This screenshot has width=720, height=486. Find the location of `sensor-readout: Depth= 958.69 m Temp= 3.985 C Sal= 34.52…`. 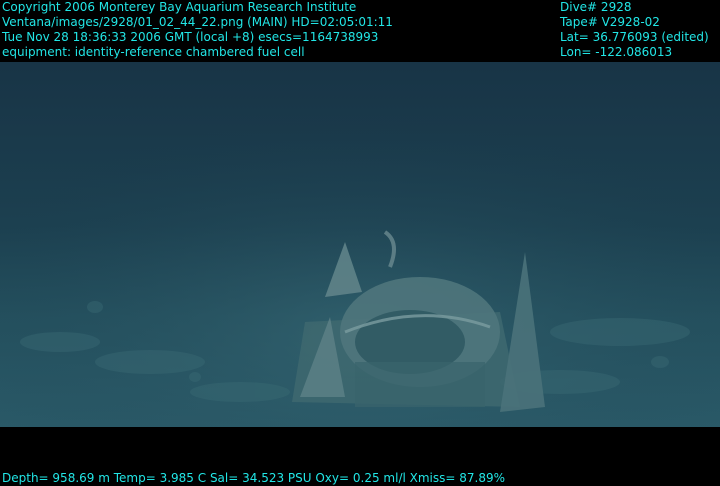

sensor-readout: Depth= 958.69 m Temp= 3.985 C Sal= 34.52… is located at coordinates (254, 478).